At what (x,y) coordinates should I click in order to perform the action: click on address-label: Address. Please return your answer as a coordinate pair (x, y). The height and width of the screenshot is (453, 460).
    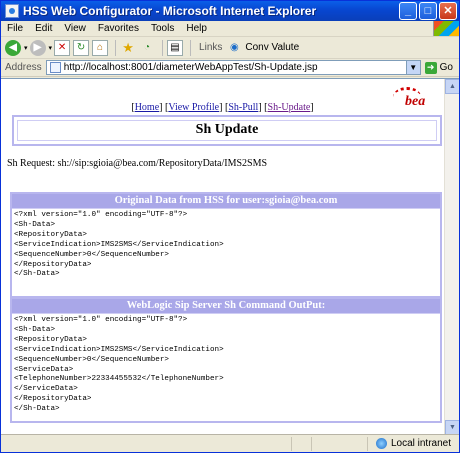
    Looking at the image, I should click on (23, 67).